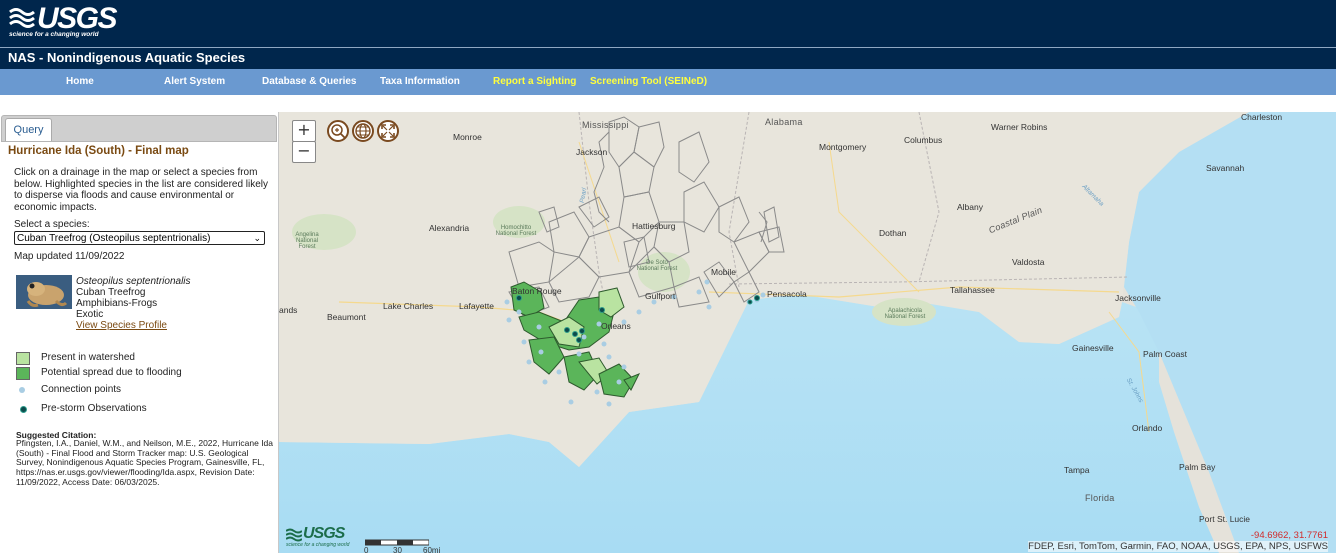 The width and height of the screenshot is (1336, 553). Describe the element at coordinates (94, 408) in the screenshot. I see `legend-observation-label: Pre-storm Observations` at that location.